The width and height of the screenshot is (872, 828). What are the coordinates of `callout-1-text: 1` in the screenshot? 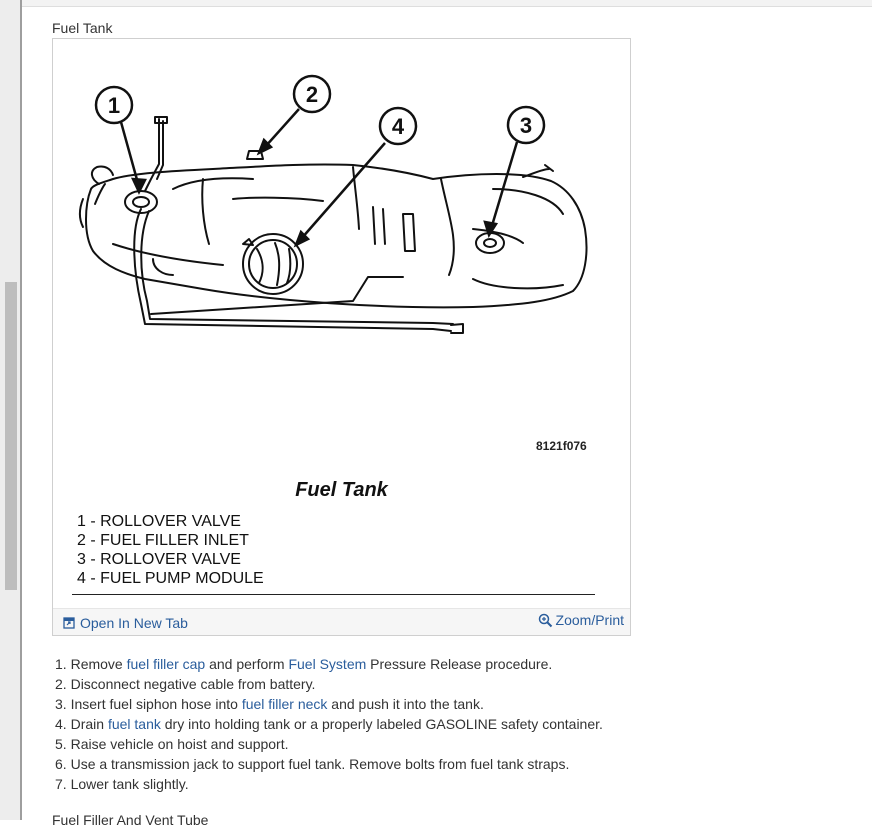 It's located at (114, 105).